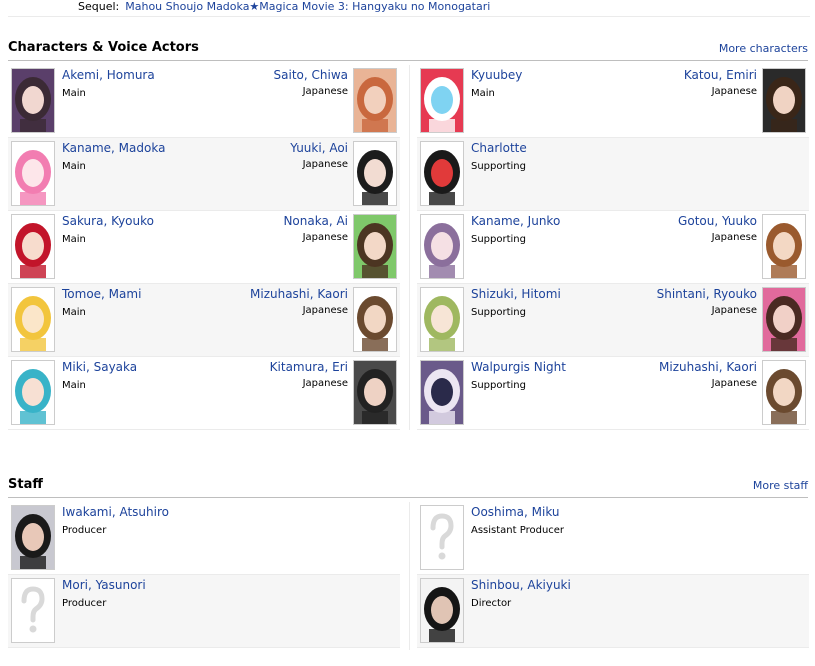 This screenshot has width=815, height=666. I want to click on voice-actor-name-link: Kitamura, Eri, so click(309, 367).